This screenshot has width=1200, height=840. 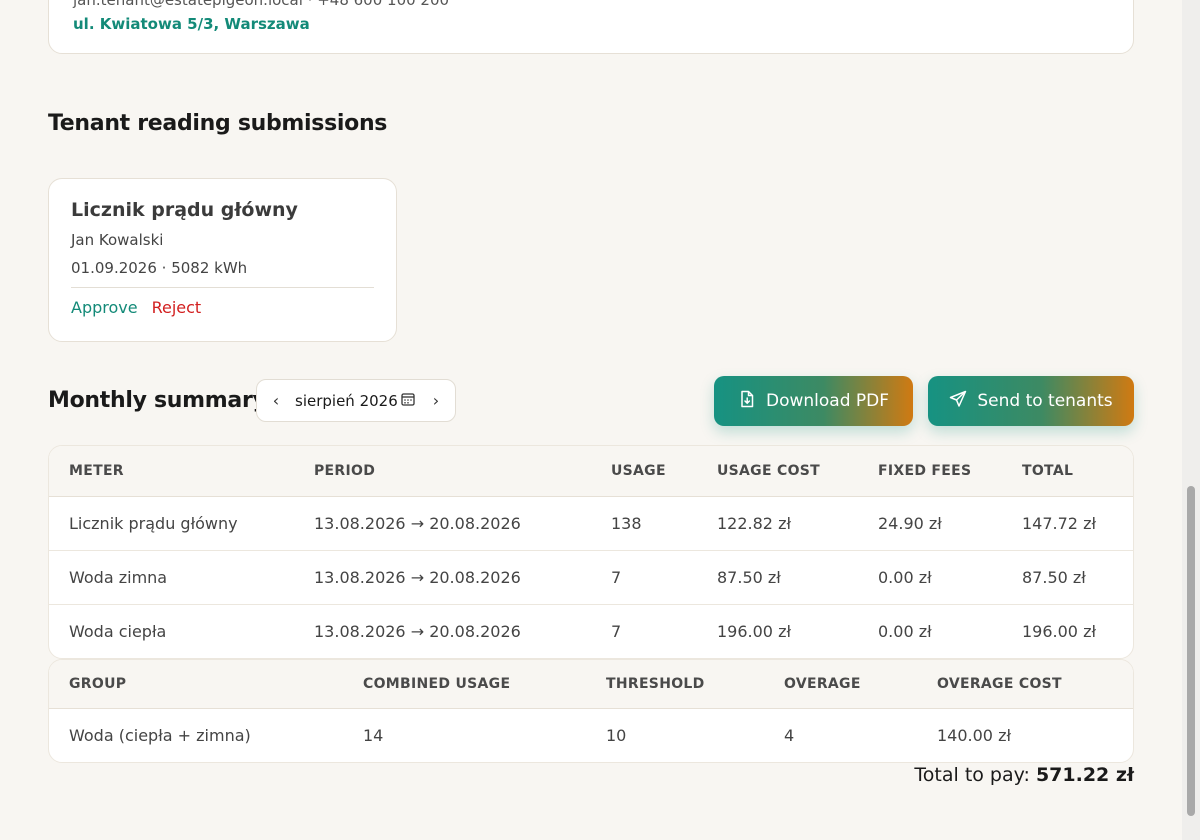 What do you see at coordinates (117, 240) in the screenshot?
I see `submission-tenant: Jan Kowalski` at bounding box center [117, 240].